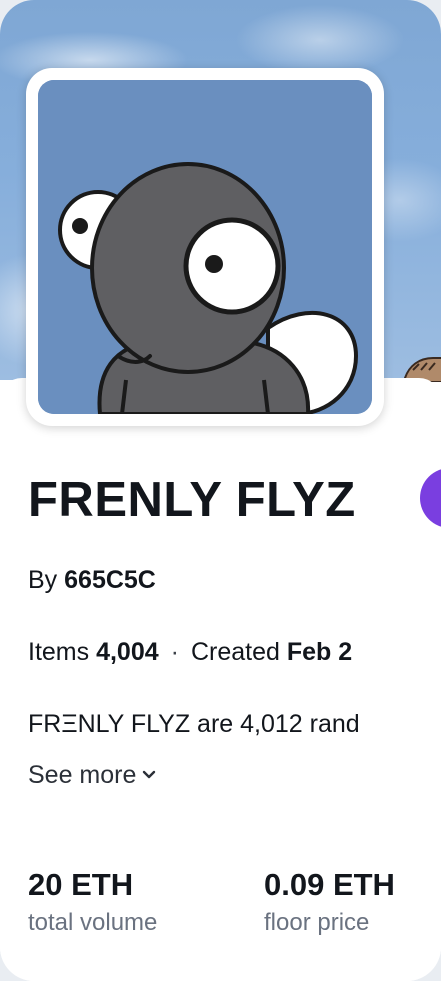 The width and height of the screenshot is (441, 981). I want to click on items-value: 4,004, so click(127, 652).